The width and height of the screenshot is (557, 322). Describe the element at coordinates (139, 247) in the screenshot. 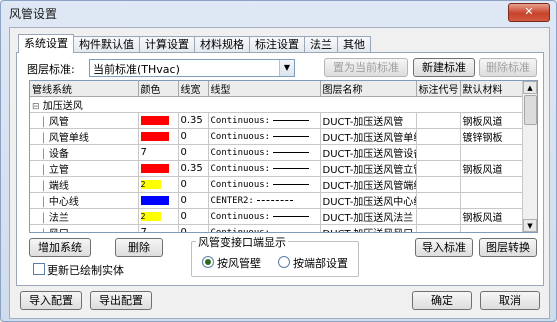

I see `delete-system-button: 删除` at that location.